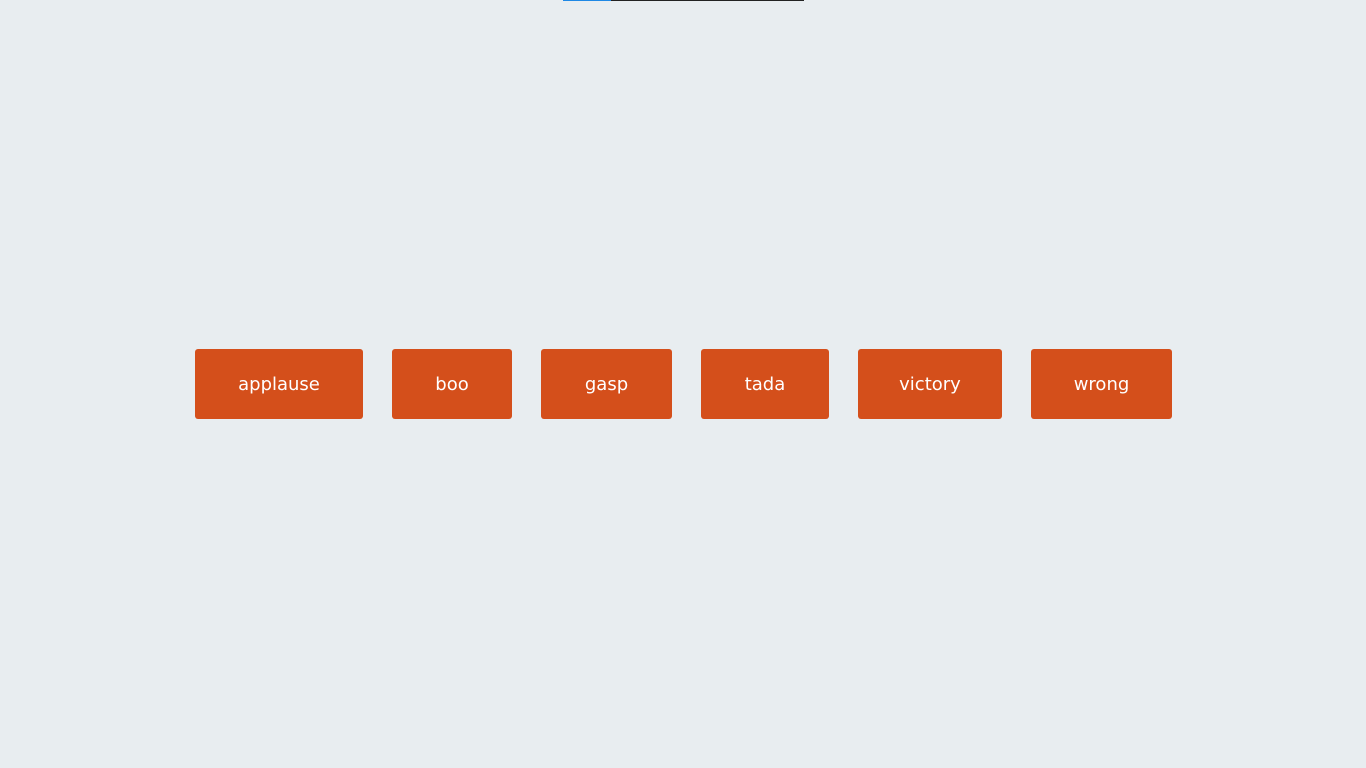 This screenshot has height=768, width=1366. What do you see at coordinates (930, 384) in the screenshot?
I see `victory-button: victory` at bounding box center [930, 384].